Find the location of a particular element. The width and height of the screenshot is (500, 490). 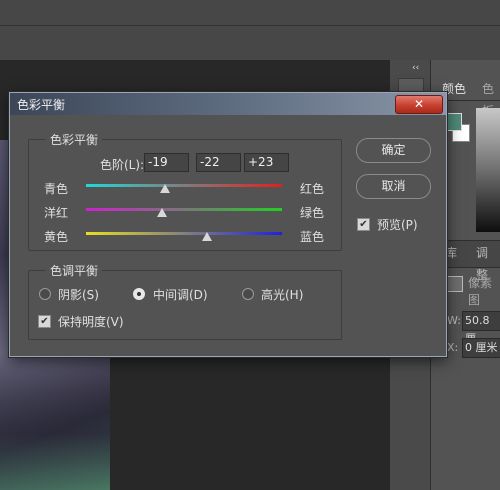

dialog-title: 色彩平衡 is located at coordinates (41, 105).